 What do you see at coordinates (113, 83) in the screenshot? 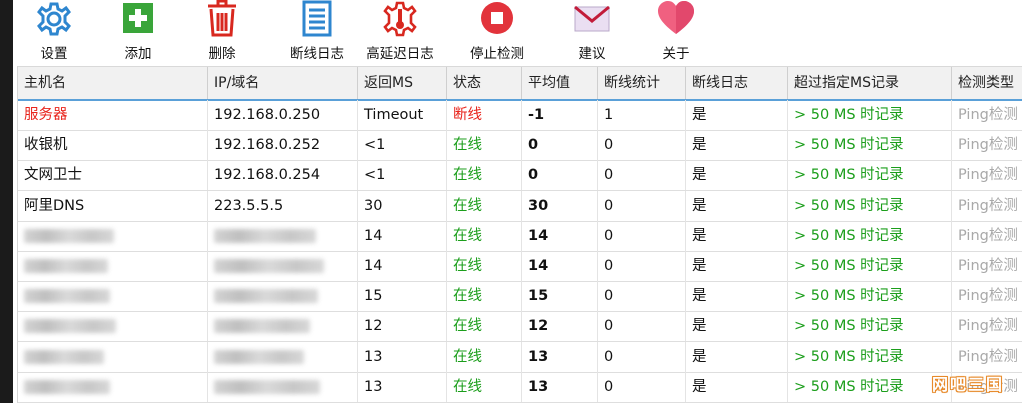
I see `column-header-host: 主机名` at bounding box center [113, 83].